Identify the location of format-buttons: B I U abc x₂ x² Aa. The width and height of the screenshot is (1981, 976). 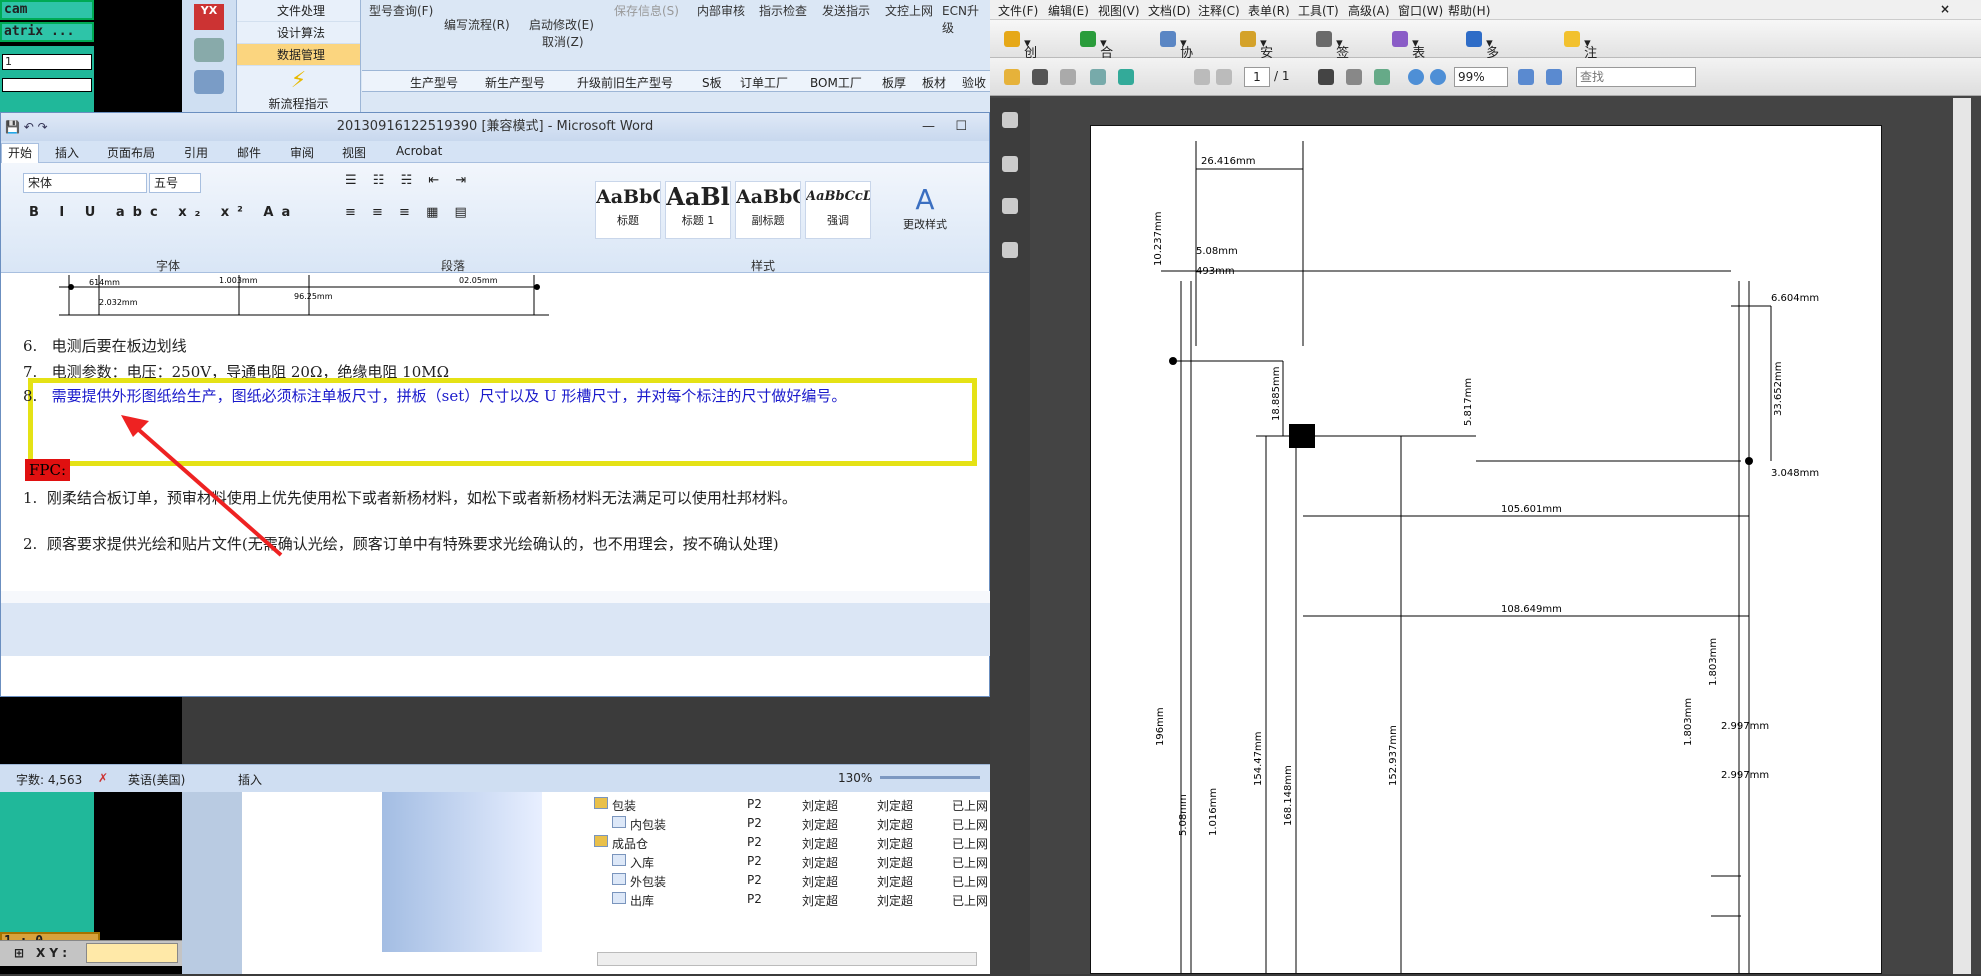
(163, 212).